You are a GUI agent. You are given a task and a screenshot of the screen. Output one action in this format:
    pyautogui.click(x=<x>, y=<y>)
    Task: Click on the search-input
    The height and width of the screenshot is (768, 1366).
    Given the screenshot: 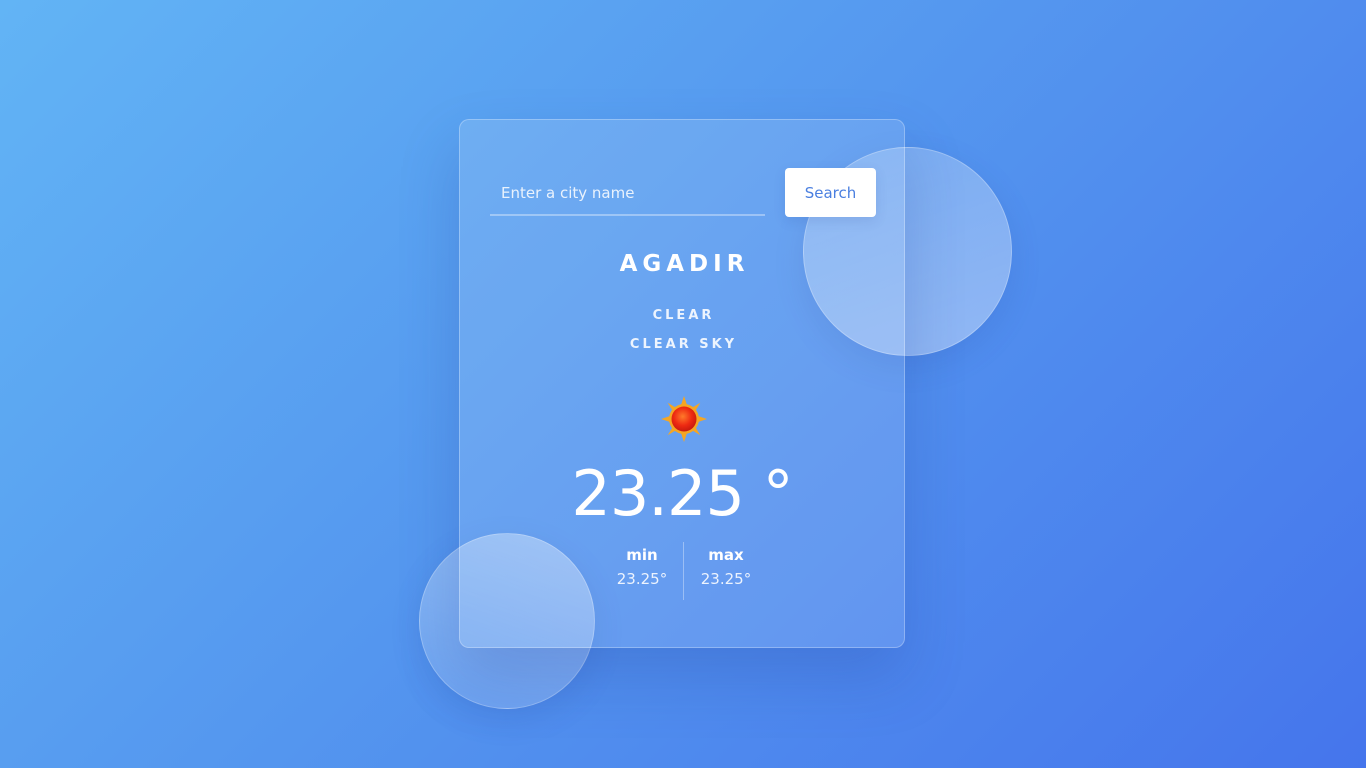 What is the action you would take?
    pyautogui.click(x=627, y=197)
    